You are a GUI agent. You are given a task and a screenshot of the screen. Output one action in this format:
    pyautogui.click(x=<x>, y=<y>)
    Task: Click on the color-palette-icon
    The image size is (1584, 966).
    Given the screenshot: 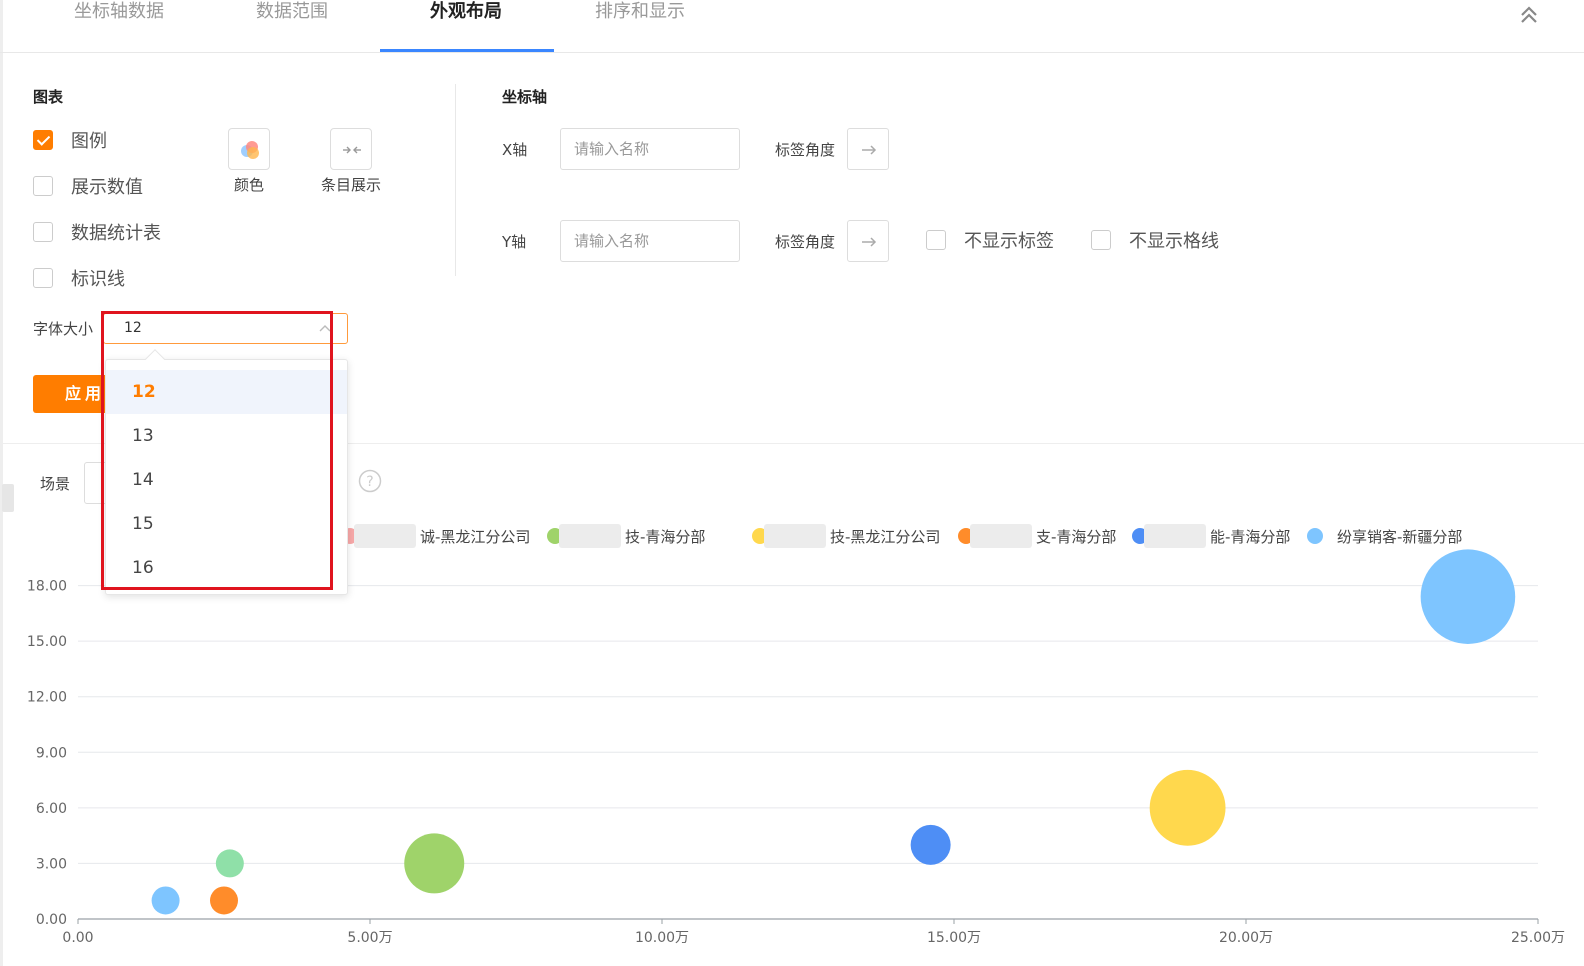 What is the action you would take?
    pyautogui.click(x=250, y=150)
    